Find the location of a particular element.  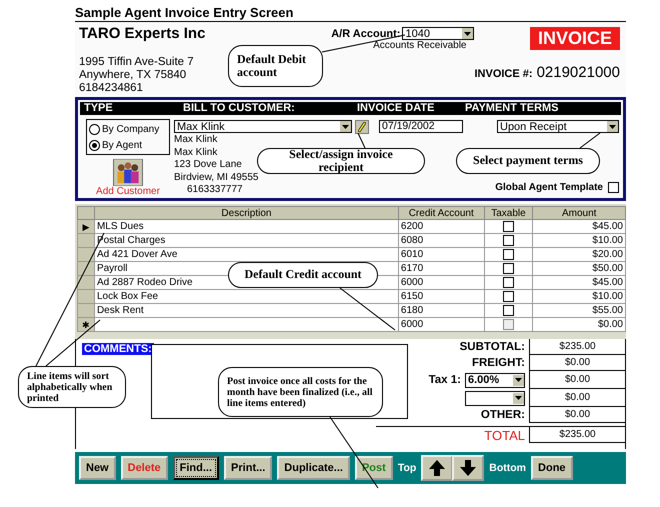

invoice-badge: INVOICE is located at coordinates (575, 38).